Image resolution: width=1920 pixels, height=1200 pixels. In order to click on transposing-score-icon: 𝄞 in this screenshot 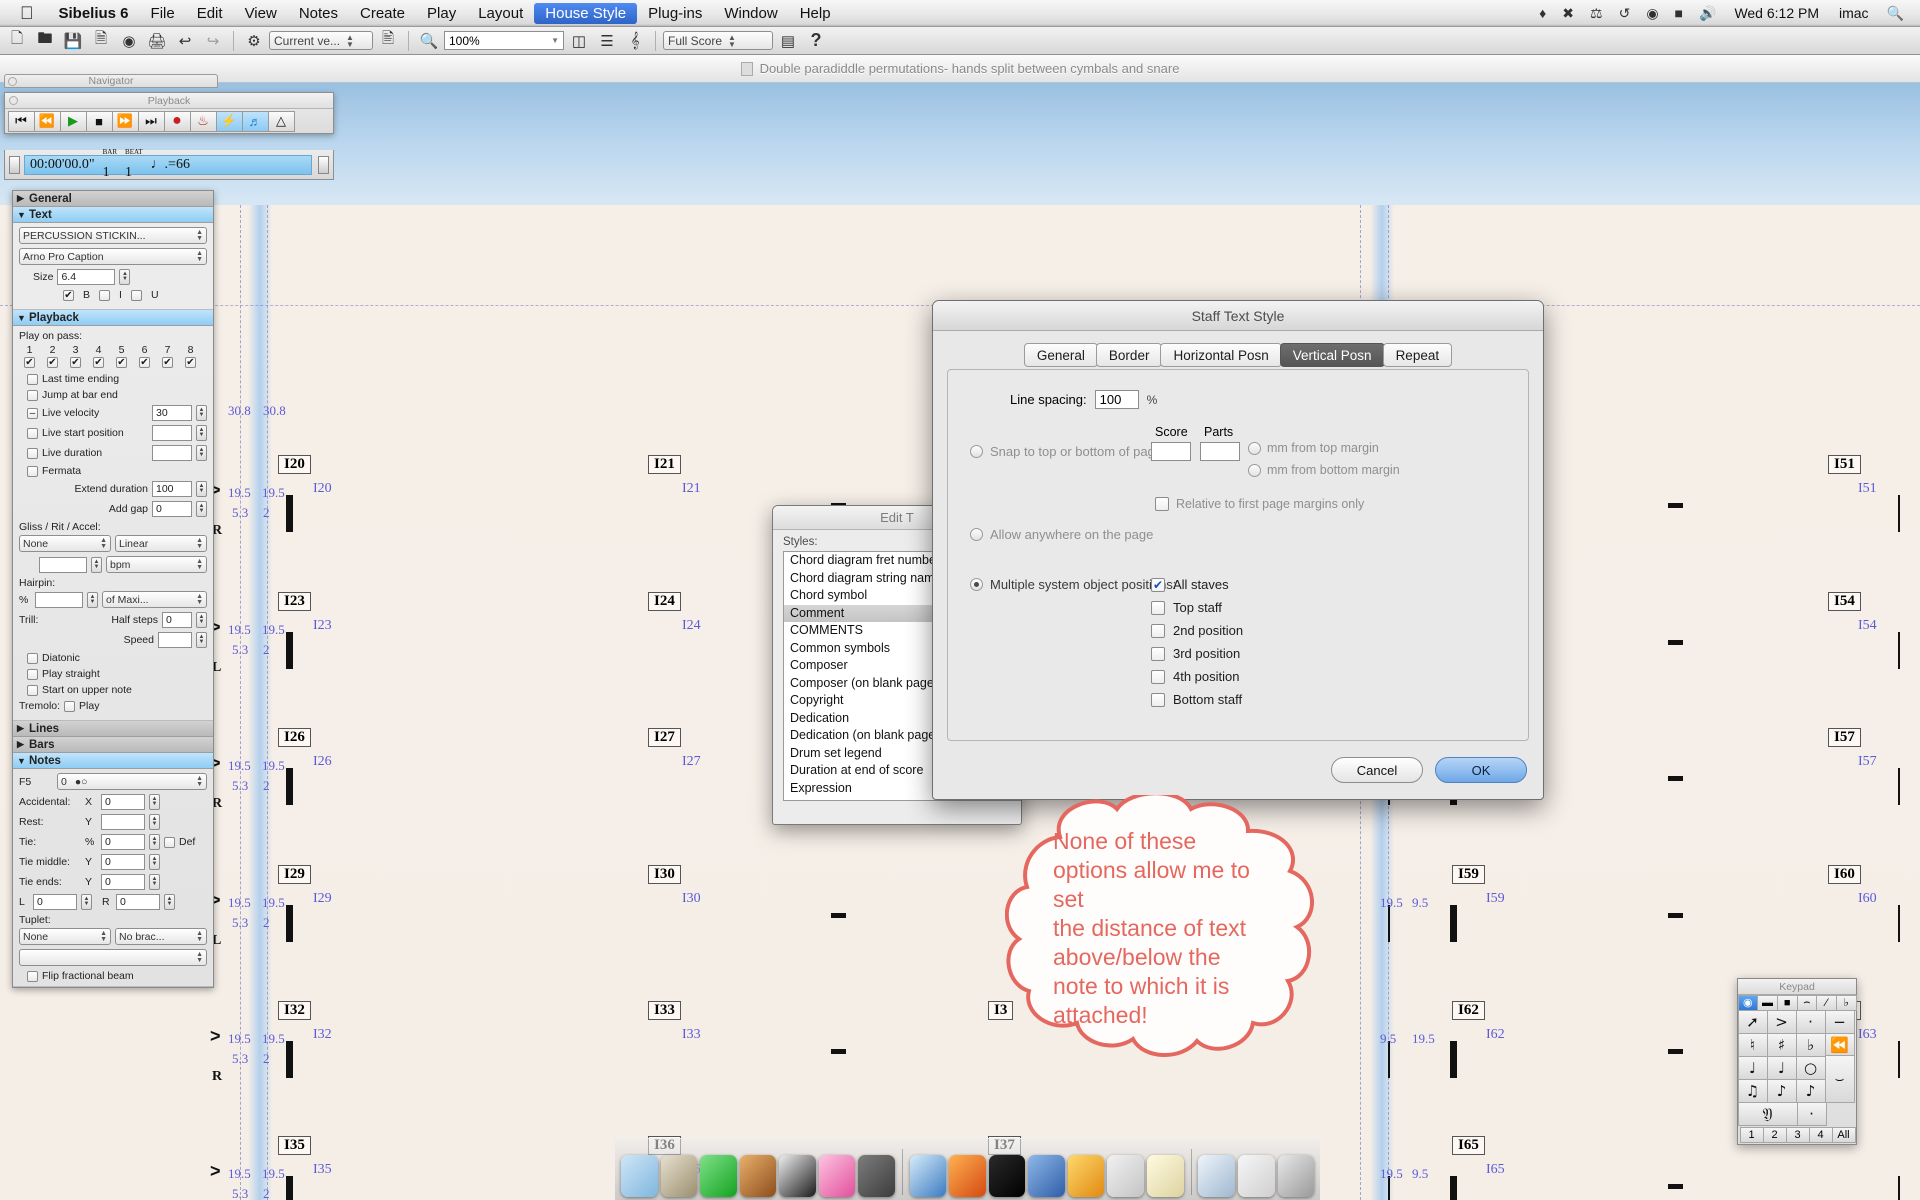, I will do `click(635, 41)`.